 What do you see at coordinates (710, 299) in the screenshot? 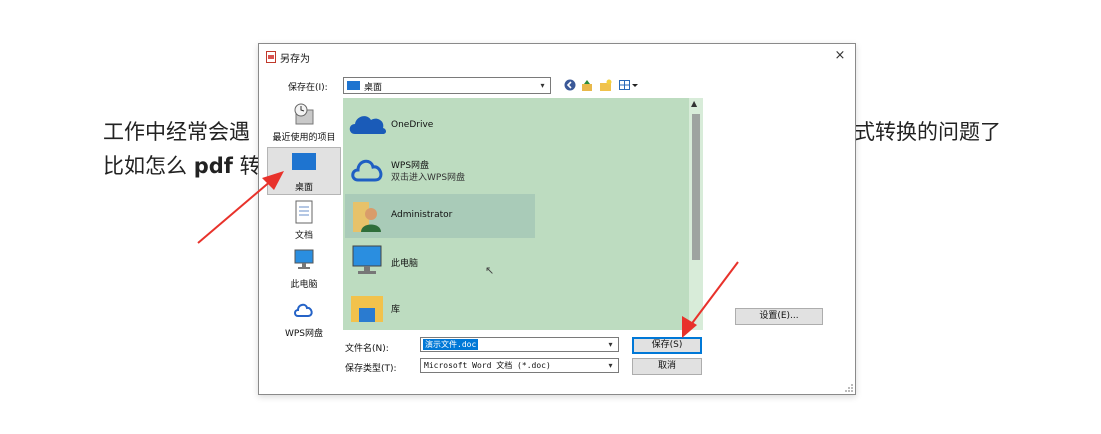
I see `annotation-arrow-save` at bounding box center [710, 299].